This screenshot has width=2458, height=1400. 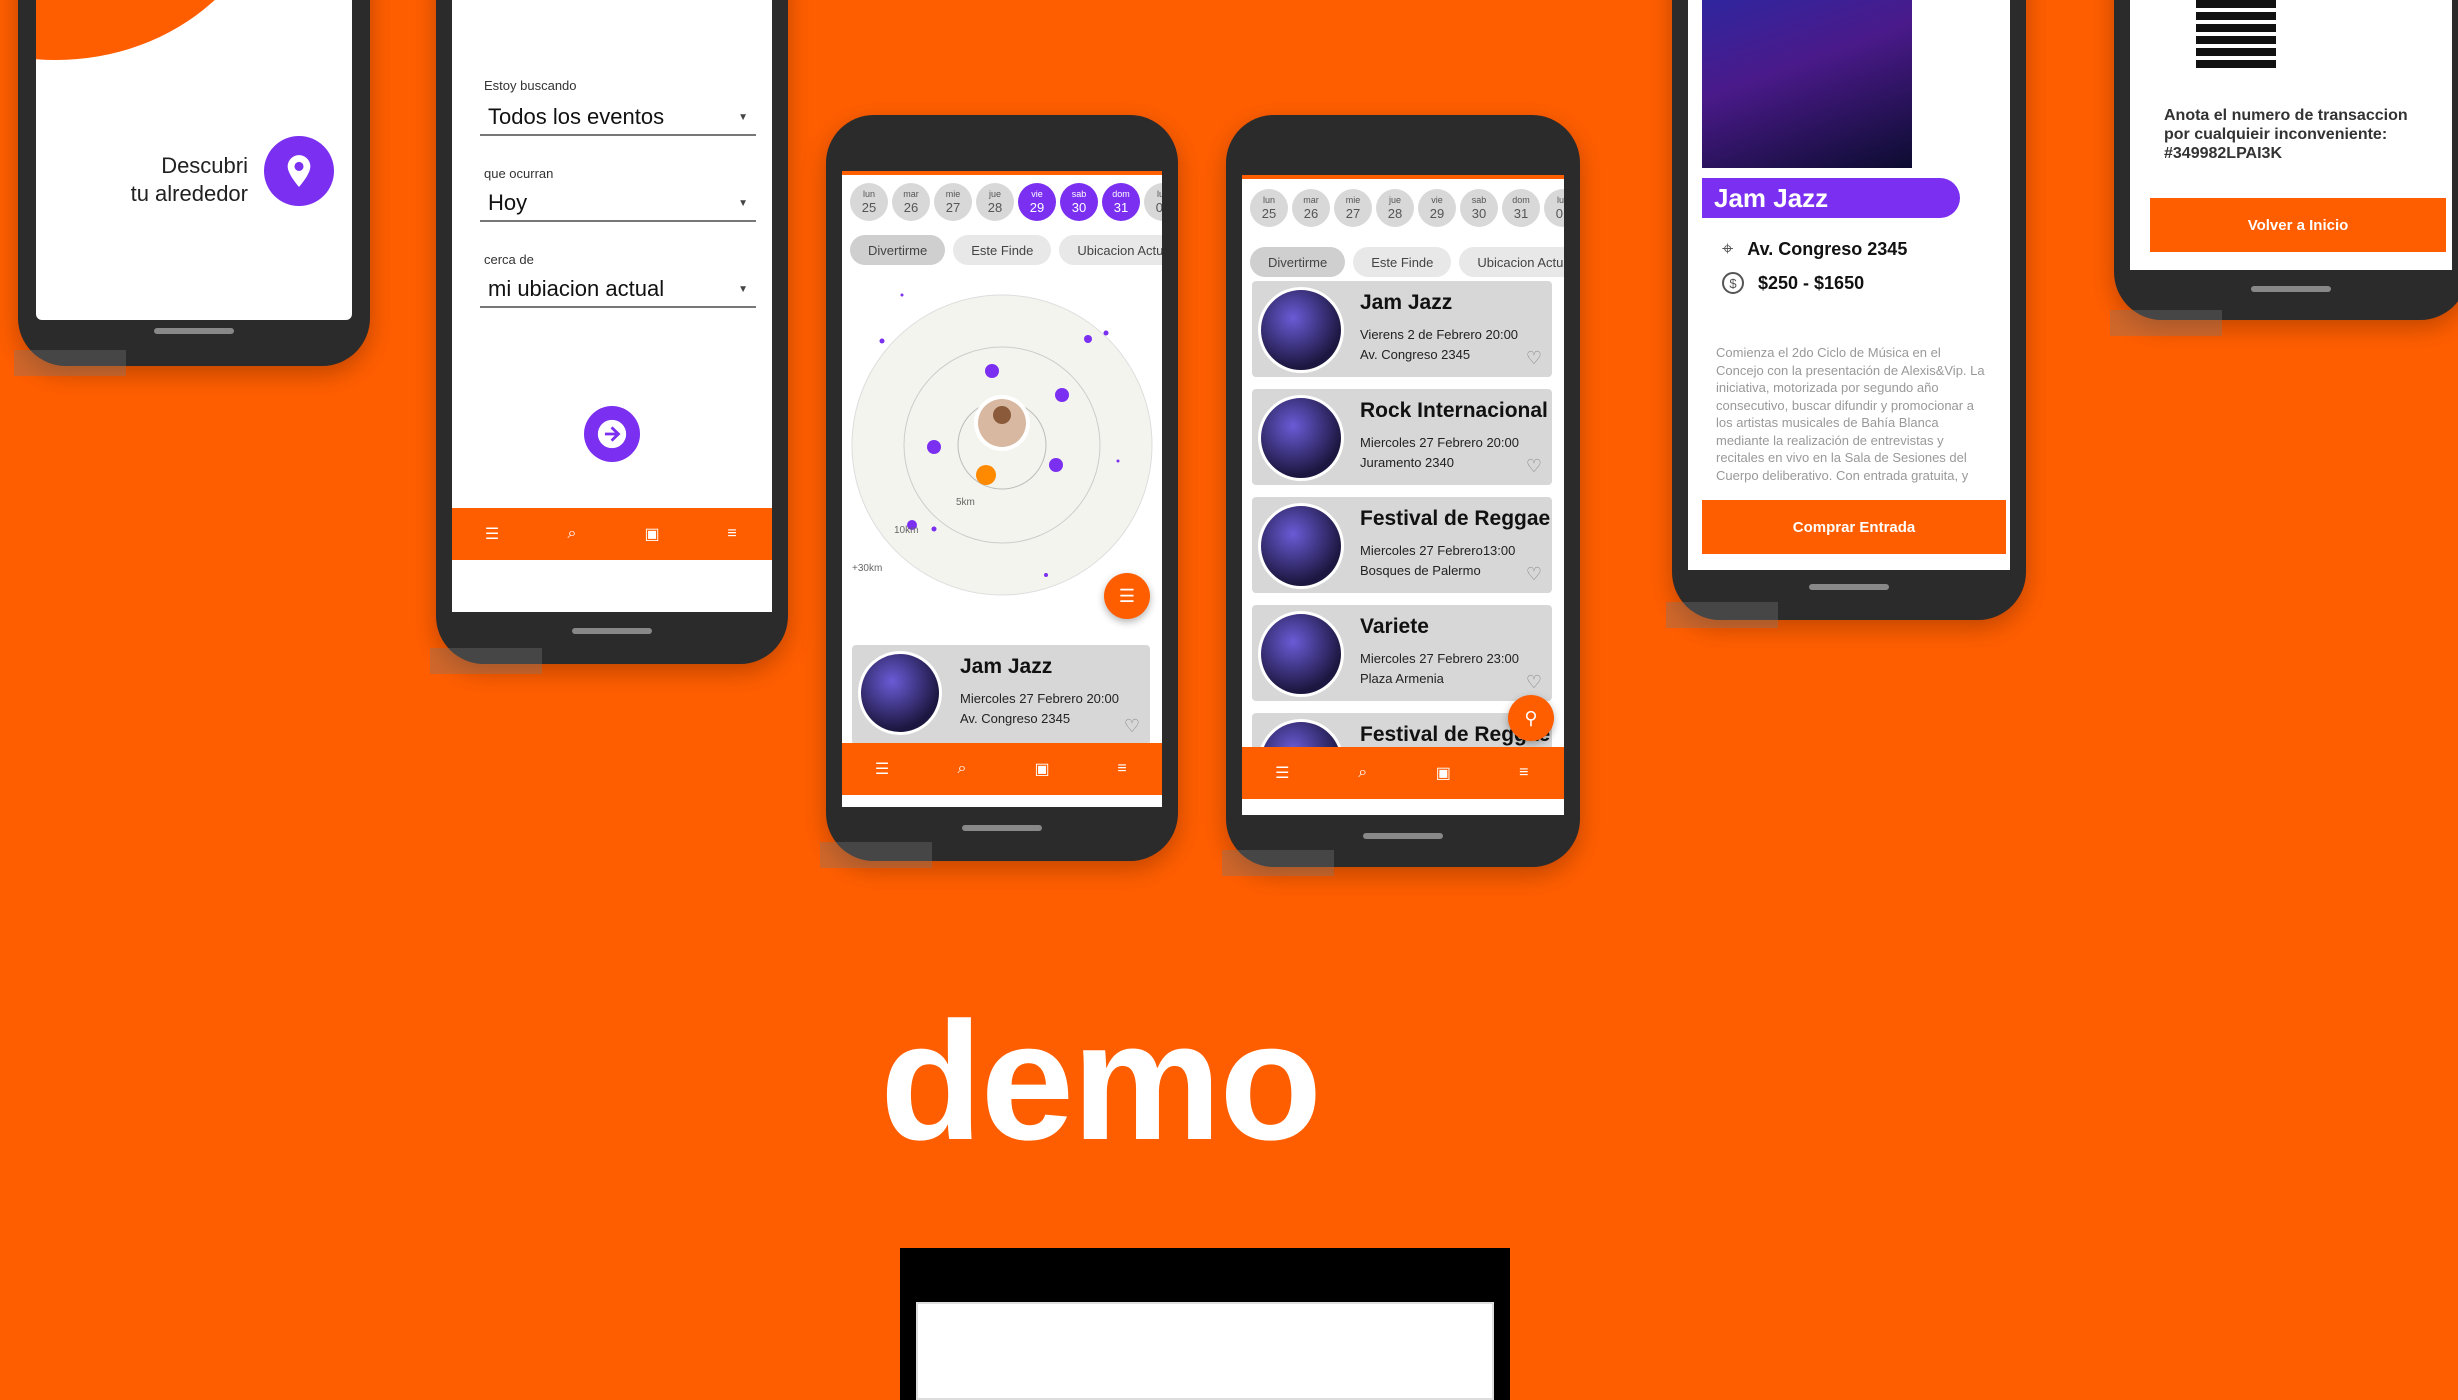 What do you see at coordinates (1205, 1351) in the screenshot?
I see `video-screen` at bounding box center [1205, 1351].